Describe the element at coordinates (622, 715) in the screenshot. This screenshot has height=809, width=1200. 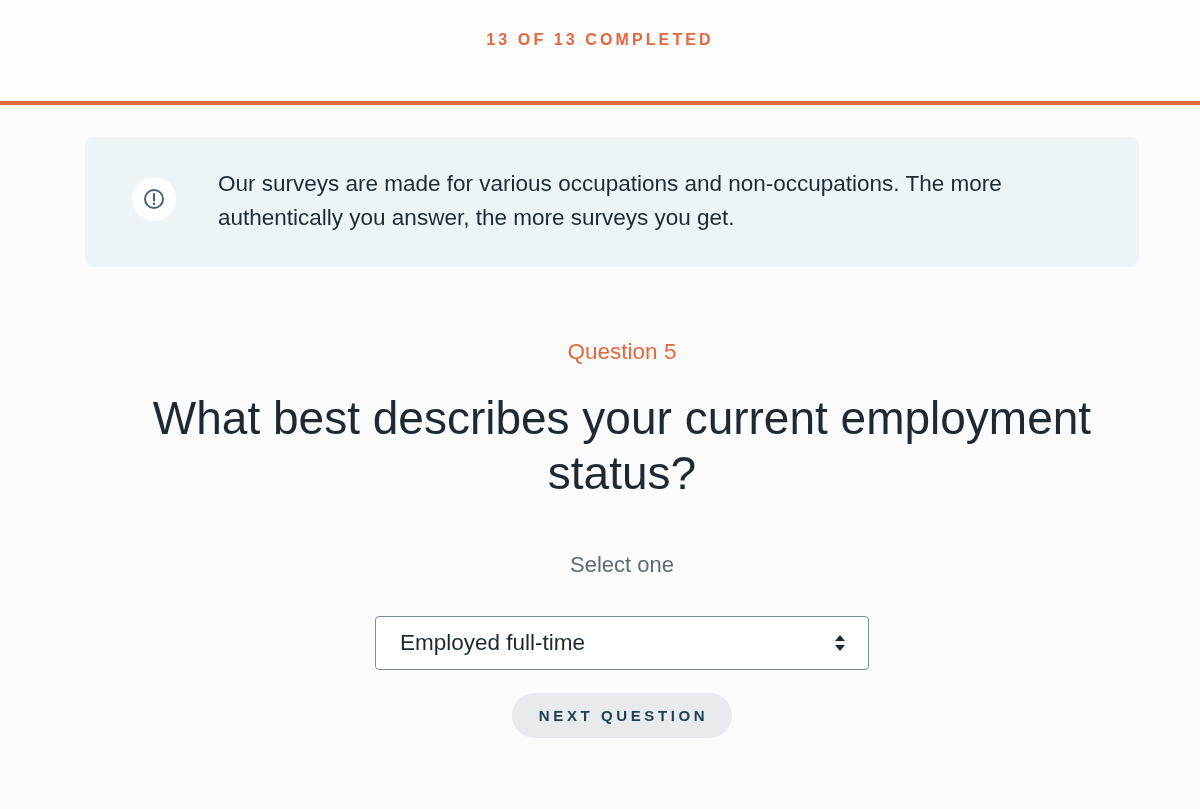
I see `next-question-button: NEXT QUESTION` at that location.